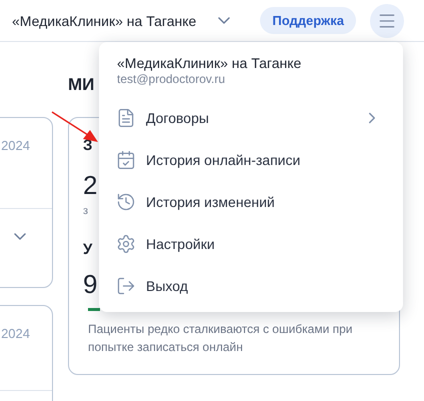  What do you see at coordinates (221, 338) in the screenshot?
I see `stat-description: Пациенты редко сталкиваются с ошибками при попытке записаться онлайн` at bounding box center [221, 338].